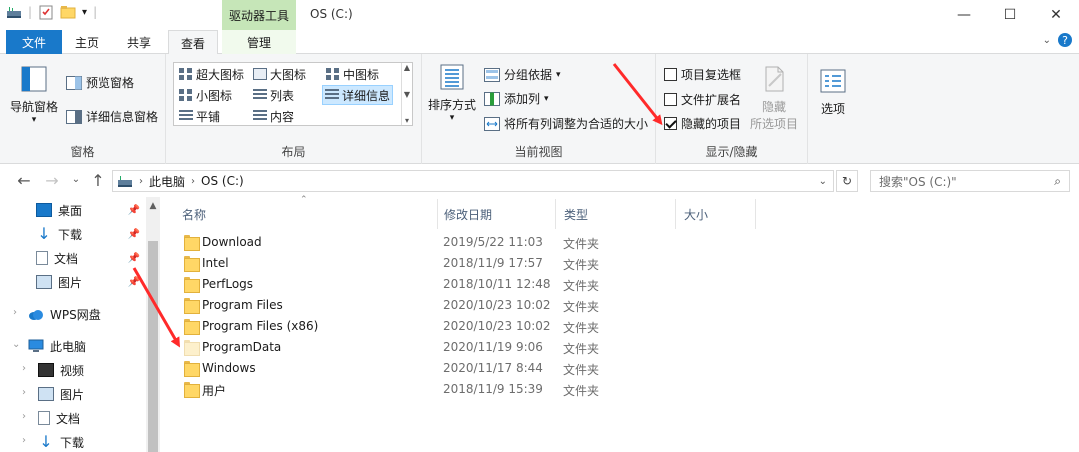 This screenshot has width=1079, height=452. Describe the element at coordinates (98, 180) in the screenshot. I see `up-arrow-icon: ↑` at that location.